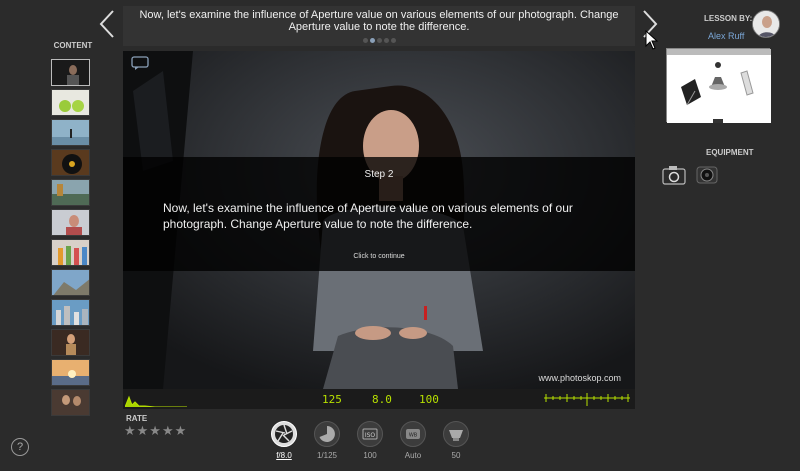 The height and width of the screenshot is (471, 800). I want to click on iso-icon: ISO, so click(370, 434).